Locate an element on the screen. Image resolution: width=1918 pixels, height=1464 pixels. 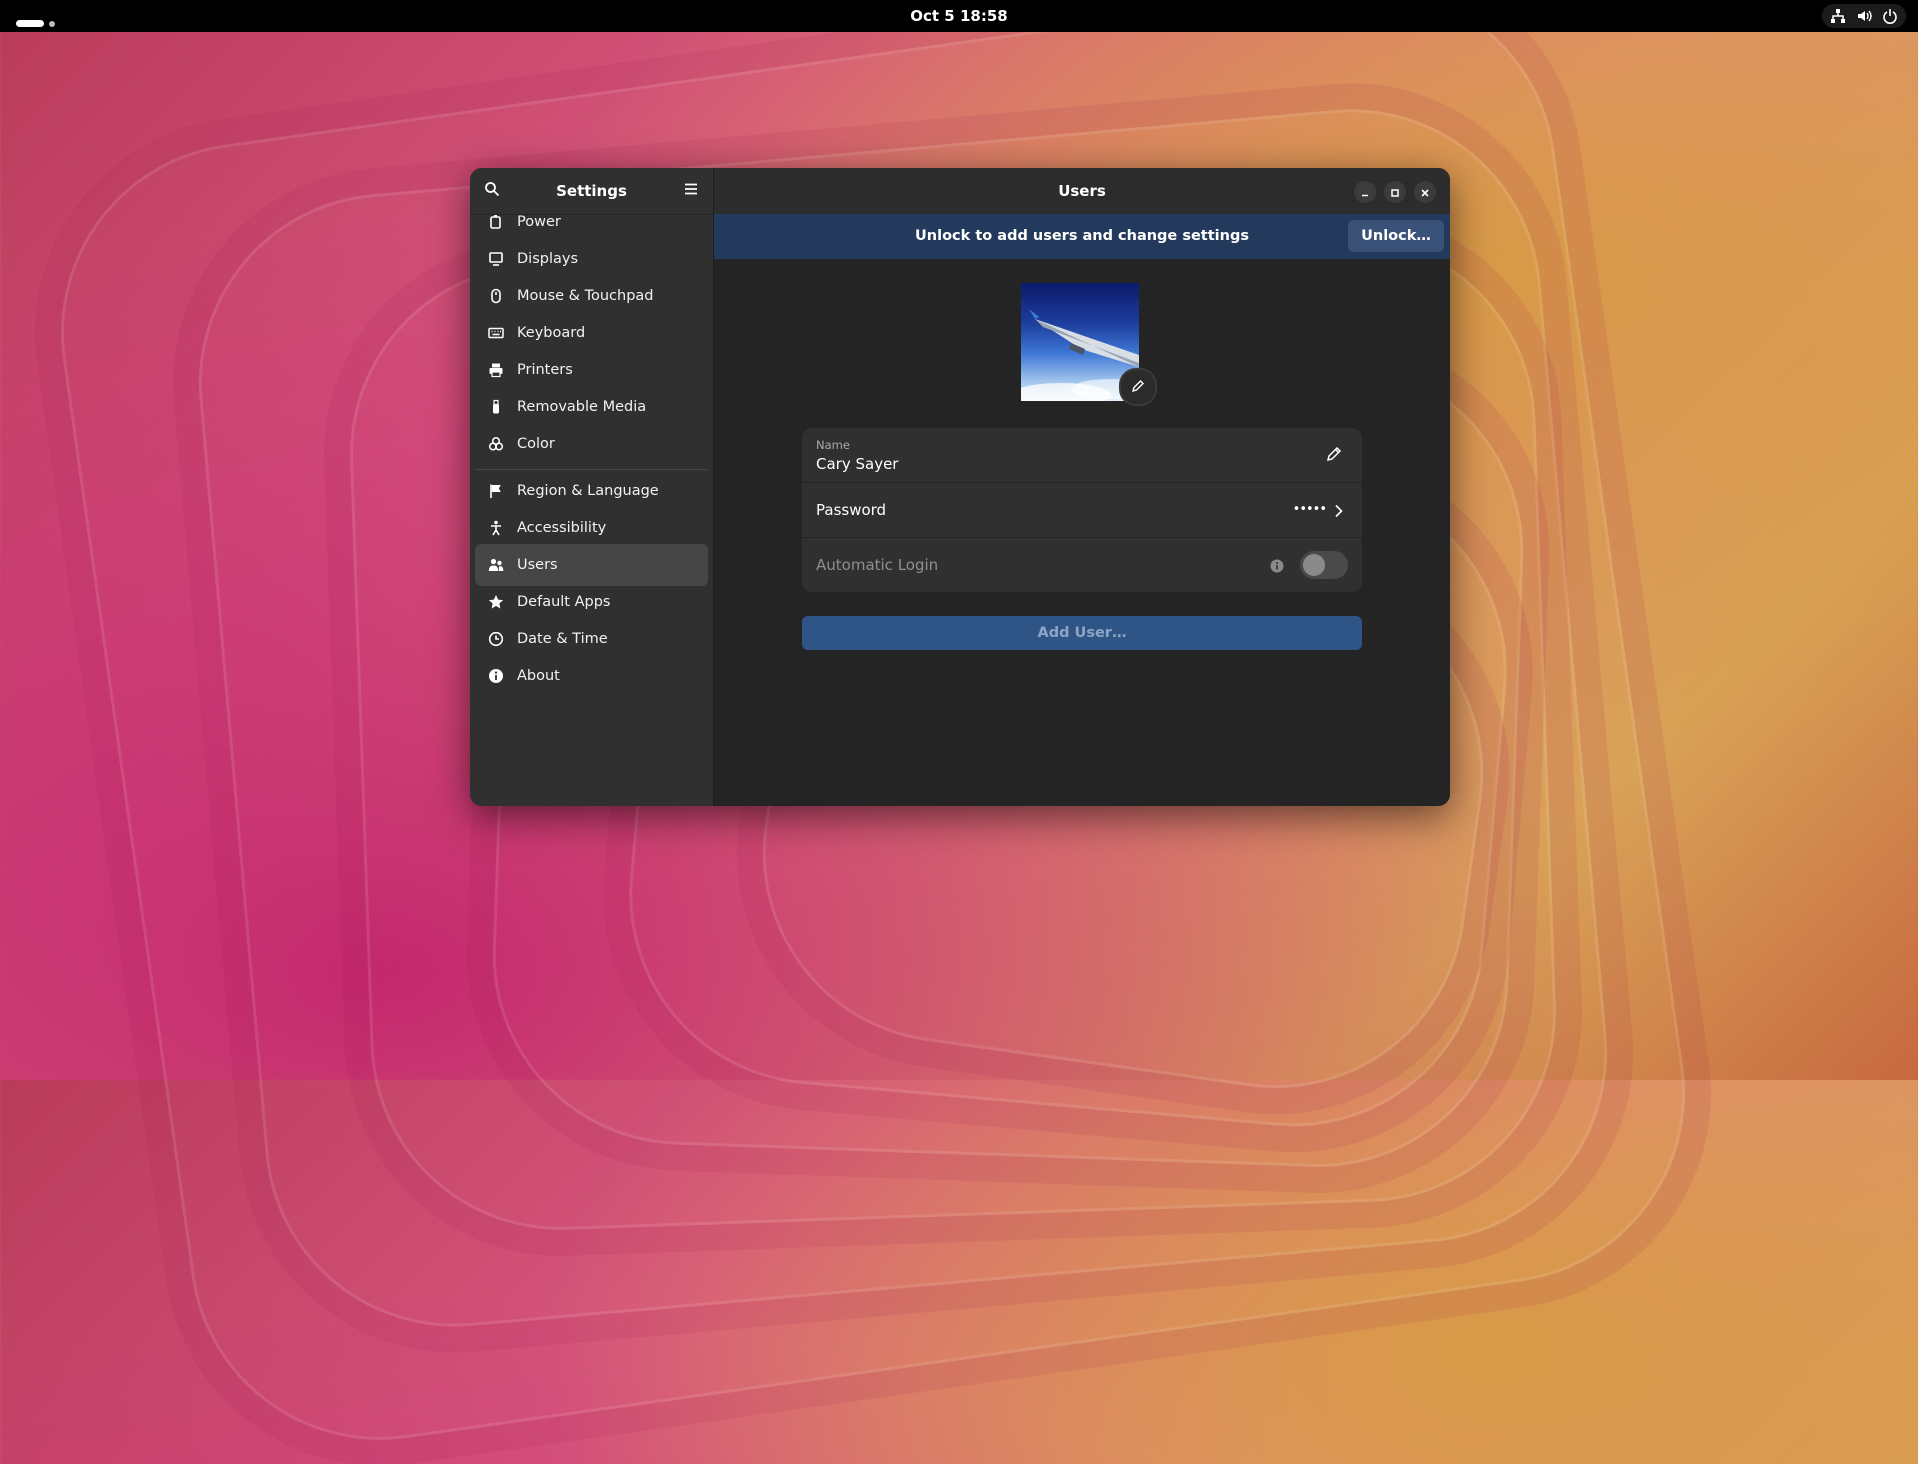
sidebar-item-label: About is located at coordinates (538, 676).